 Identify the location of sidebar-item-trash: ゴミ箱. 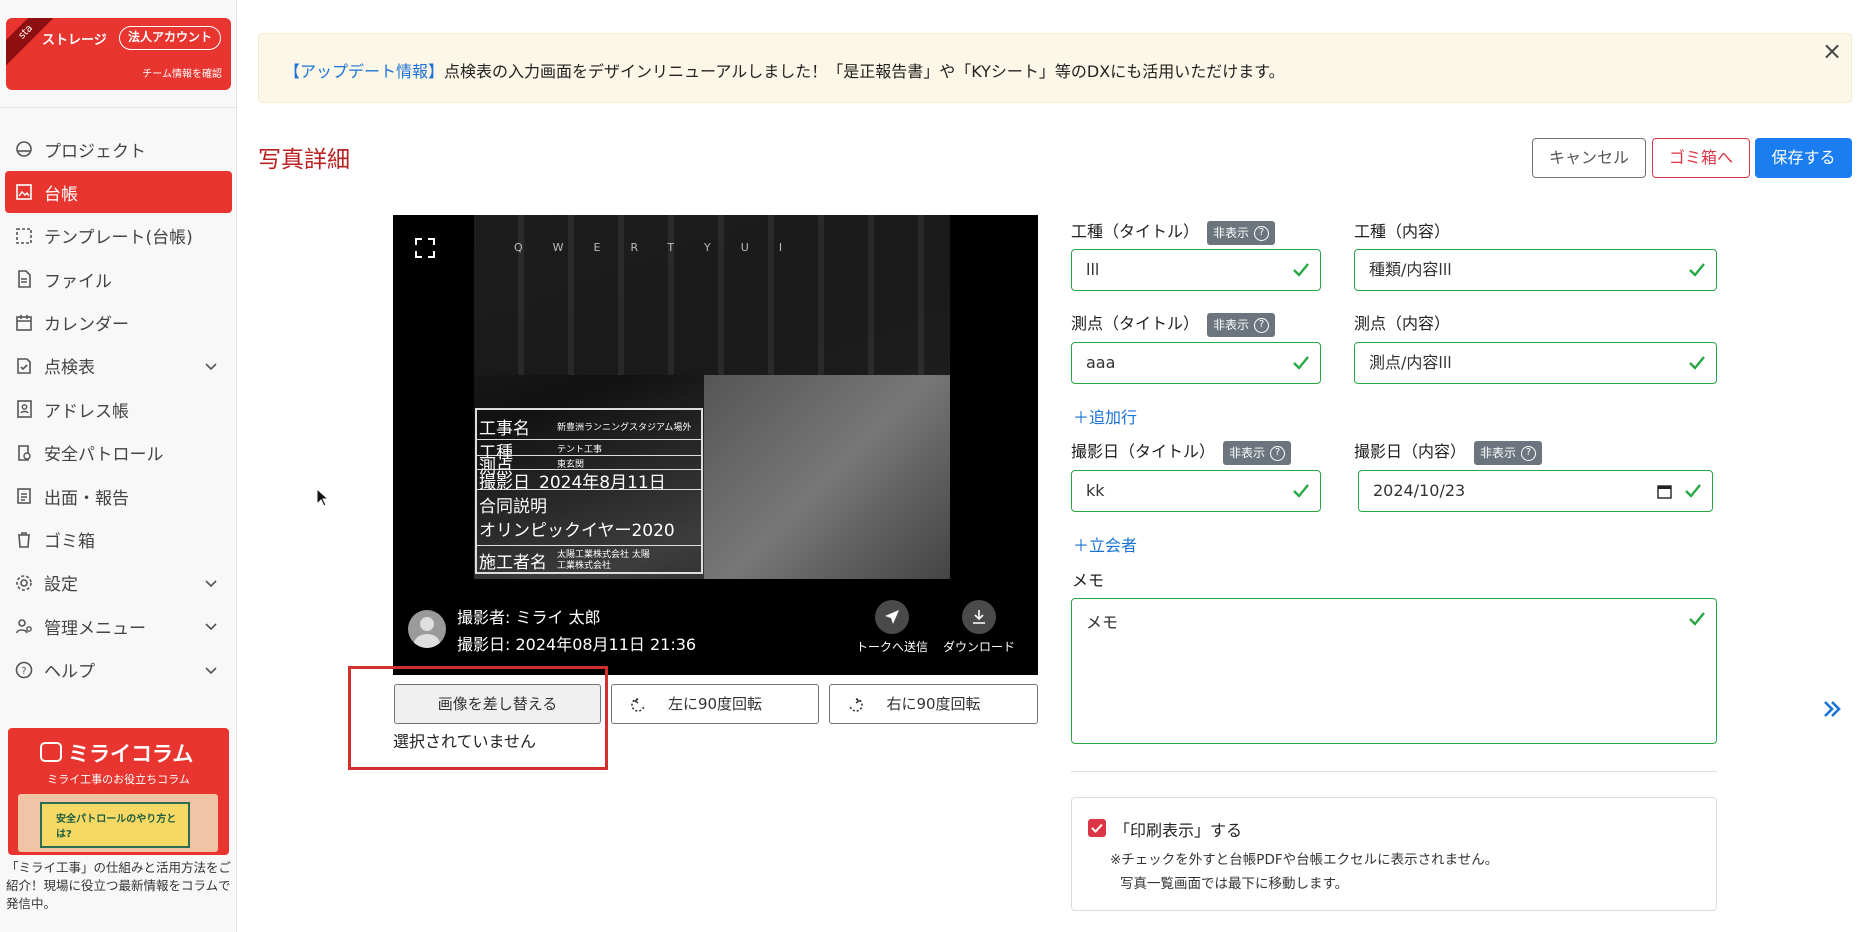
(118, 540).